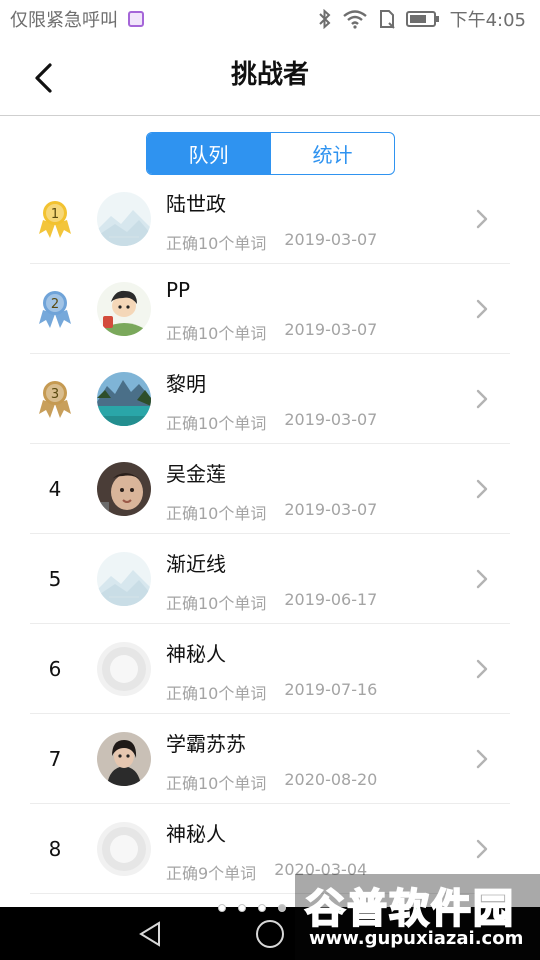 This screenshot has width=540, height=960. What do you see at coordinates (124, 399) in the screenshot?
I see `lake-photo-avatar` at bounding box center [124, 399].